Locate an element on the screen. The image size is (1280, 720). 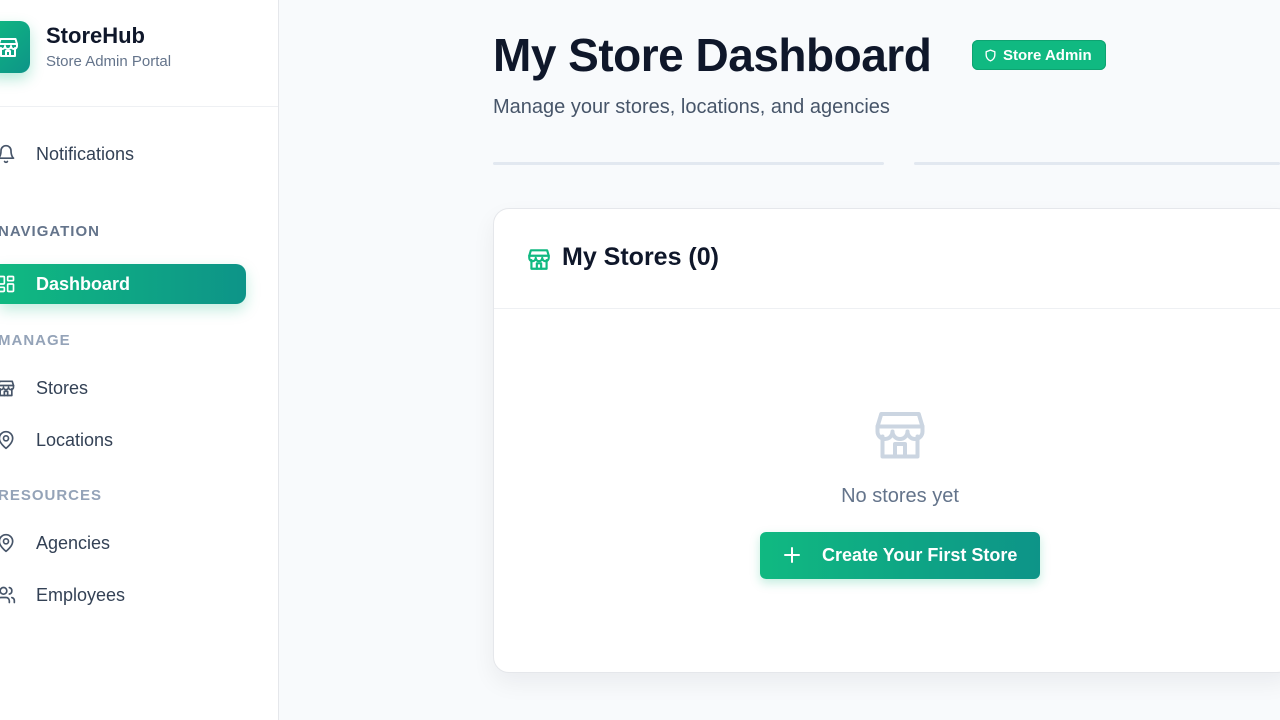
role-badge: Store Admin is located at coordinates (1039, 55).